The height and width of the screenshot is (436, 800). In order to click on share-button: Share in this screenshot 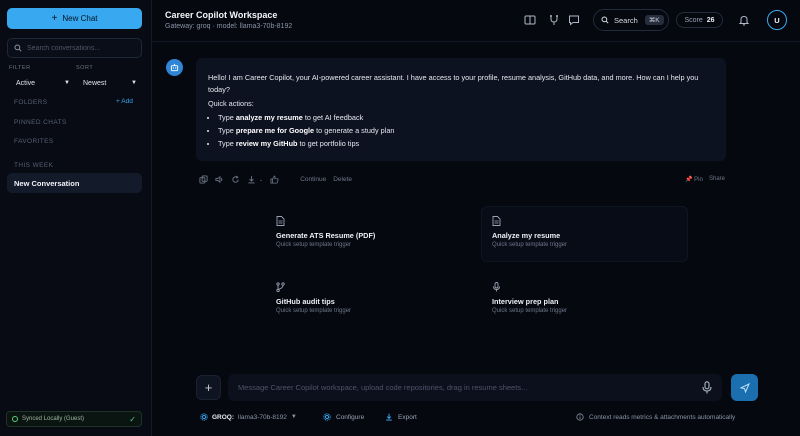, I will do `click(717, 179)`.